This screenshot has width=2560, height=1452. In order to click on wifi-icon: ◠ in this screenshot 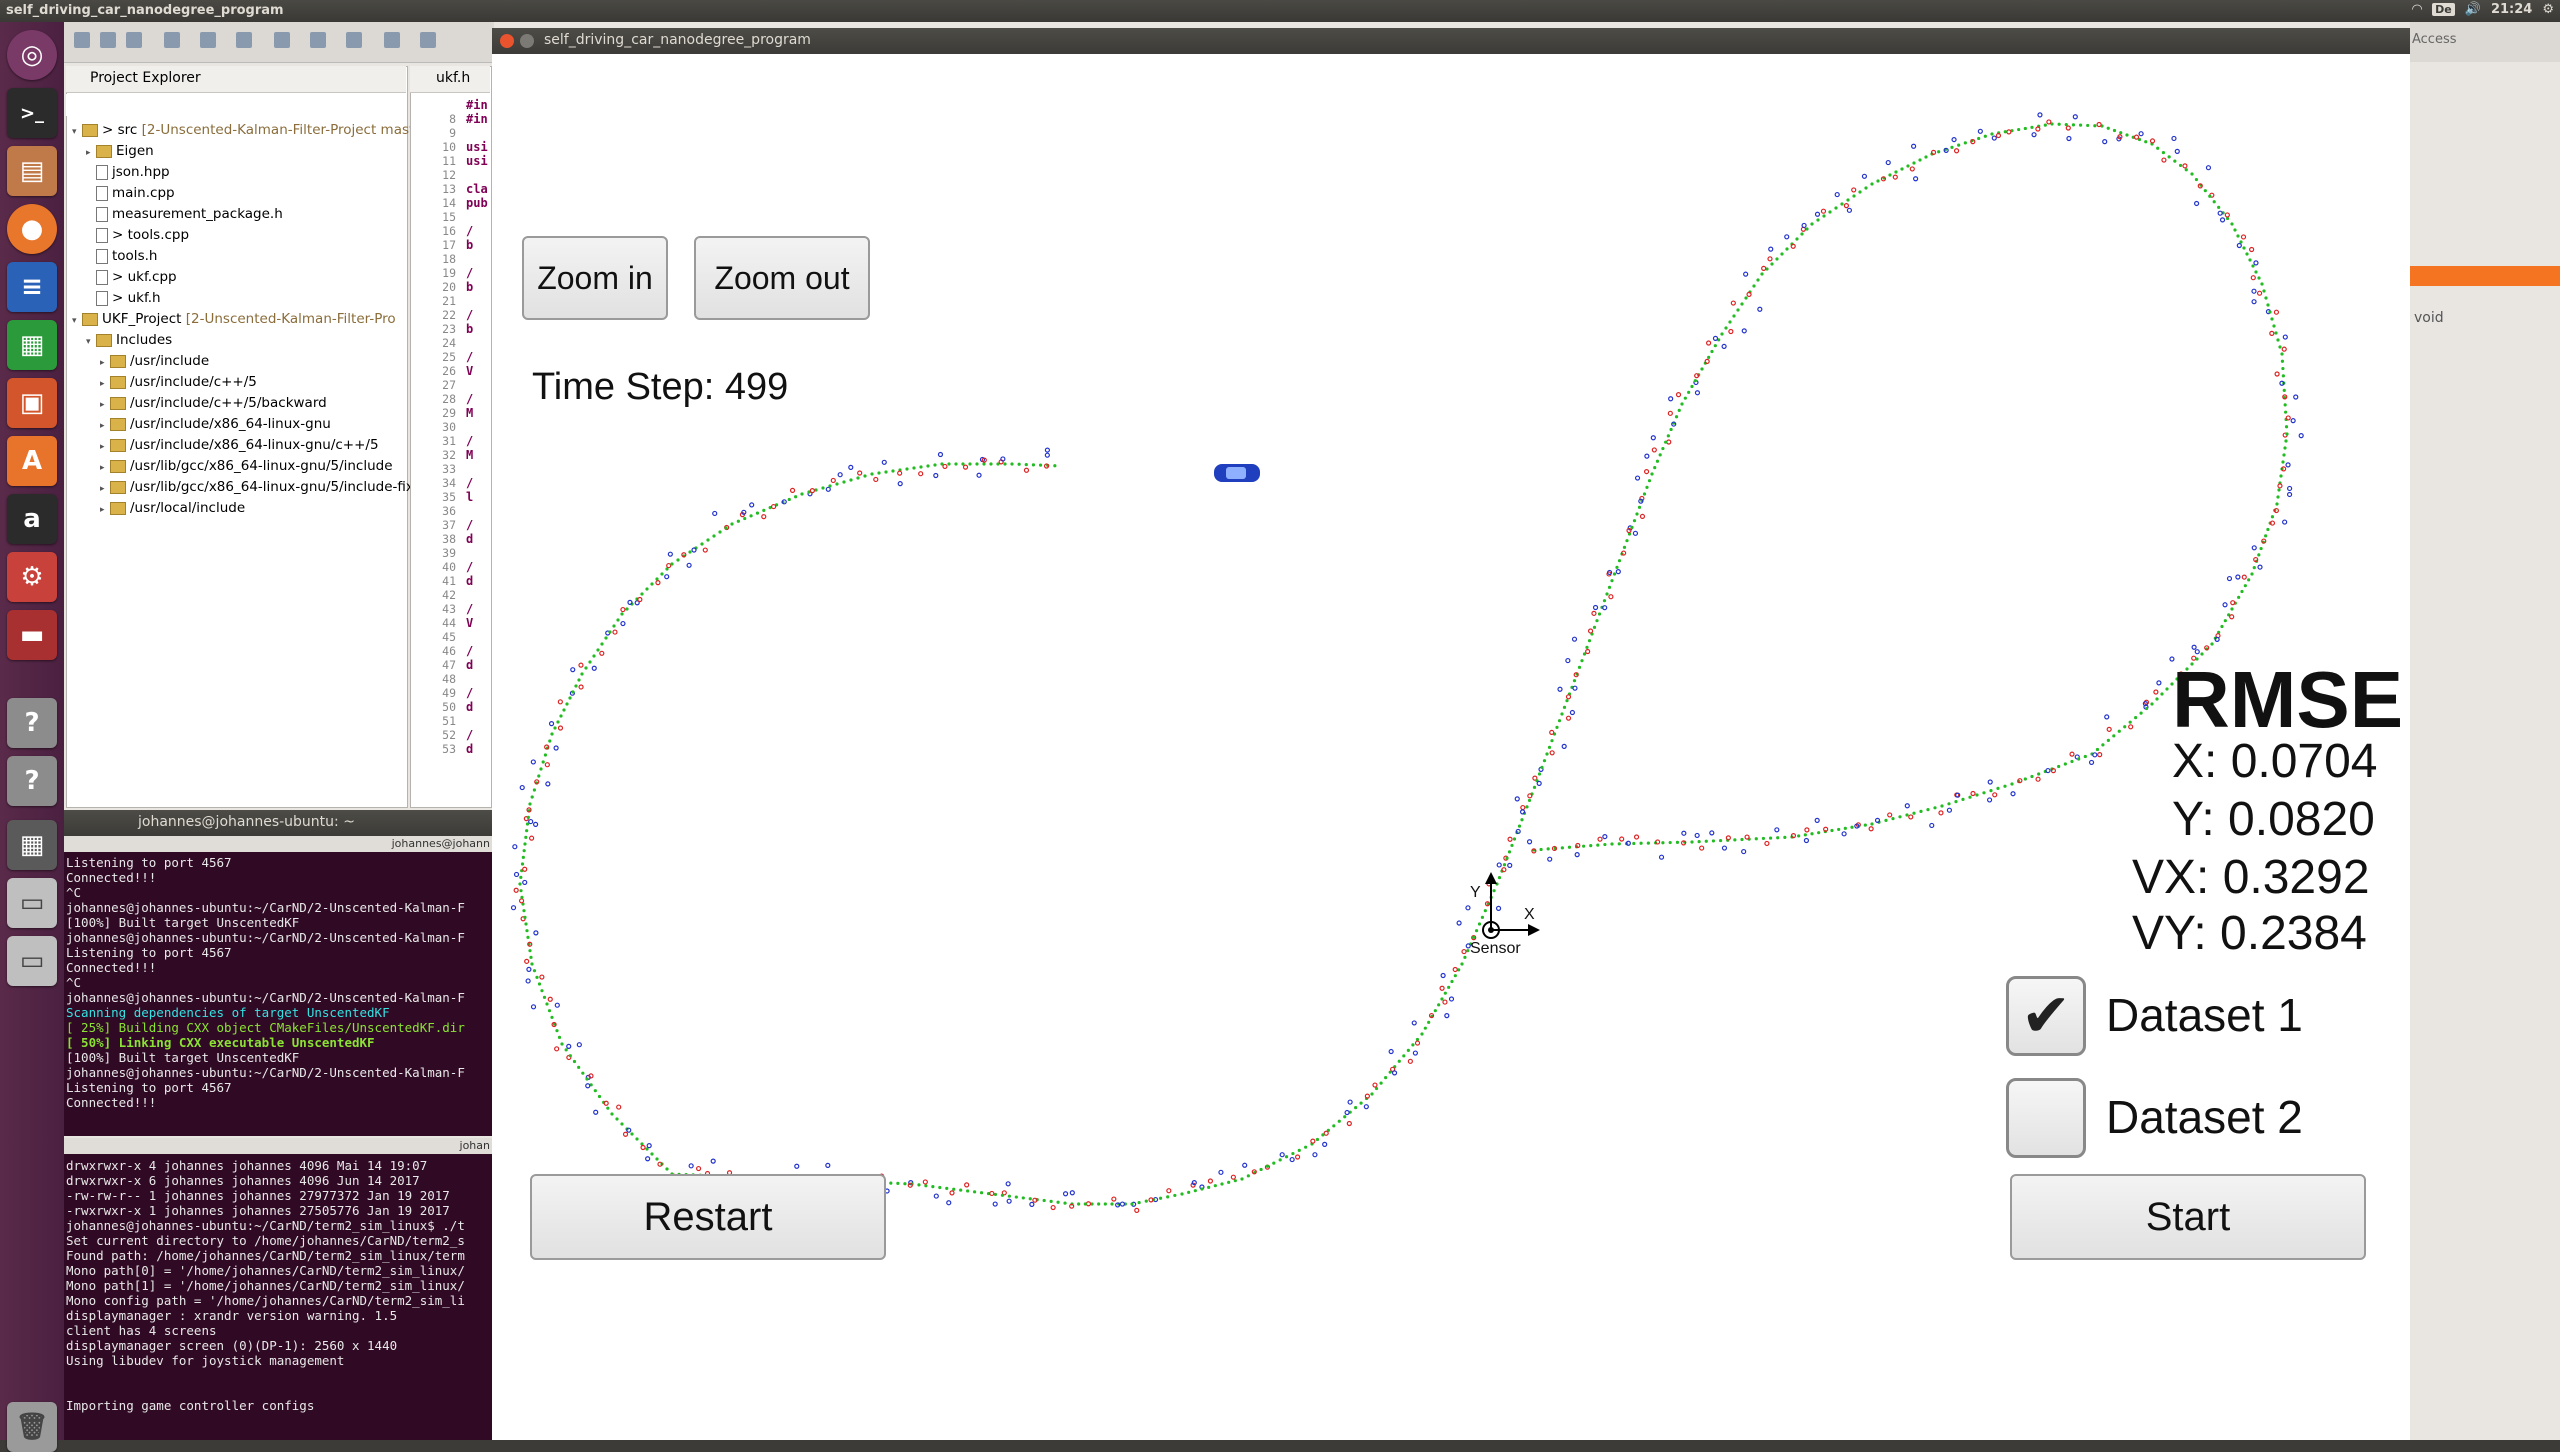, I will do `click(2417, 9)`.